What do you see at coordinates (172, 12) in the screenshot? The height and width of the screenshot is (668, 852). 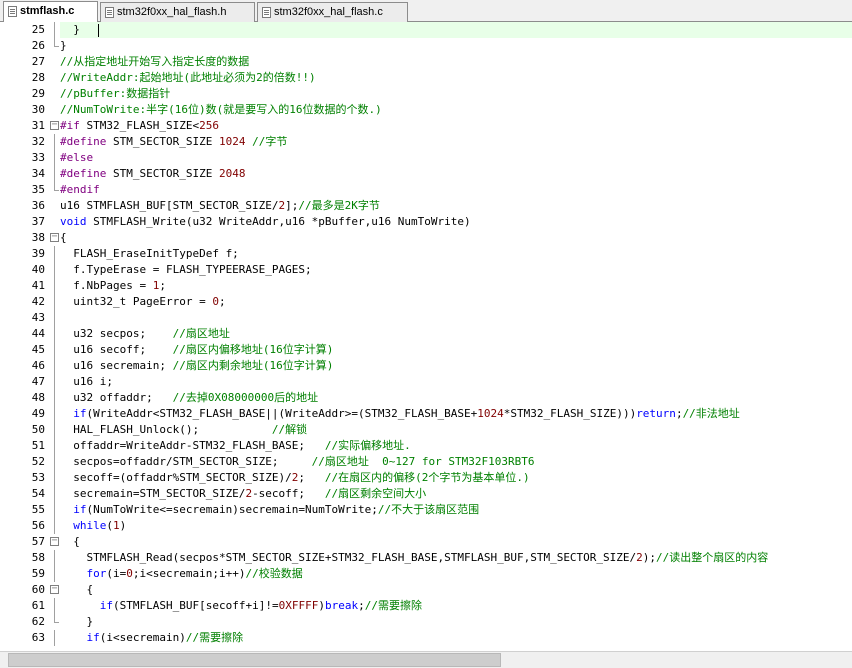 I see `tab-label: stm32f0xx_hal_flash.h` at bounding box center [172, 12].